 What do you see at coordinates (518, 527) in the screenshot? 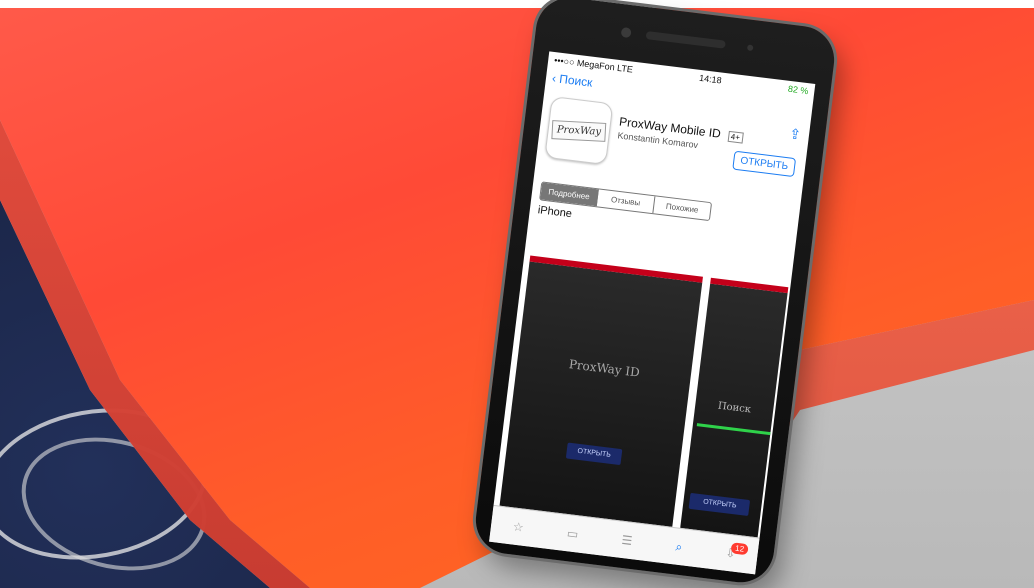
I see `featured-tab-icon: ☆` at bounding box center [518, 527].